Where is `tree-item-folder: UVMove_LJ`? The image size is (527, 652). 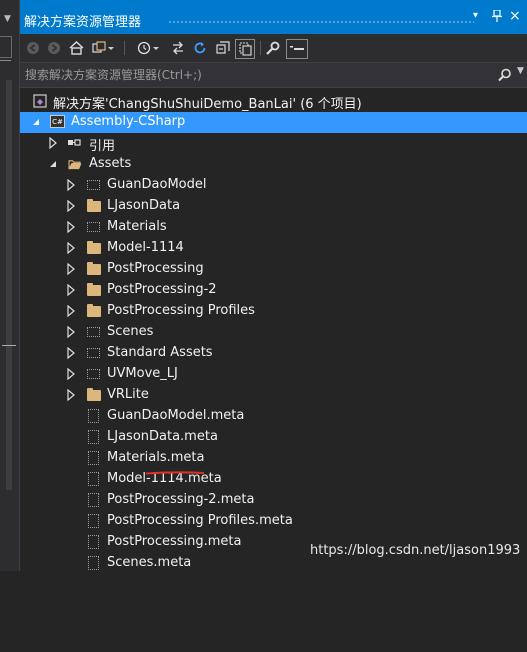
tree-item-folder: UVMove_LJ is located at coordinates (273, 374).